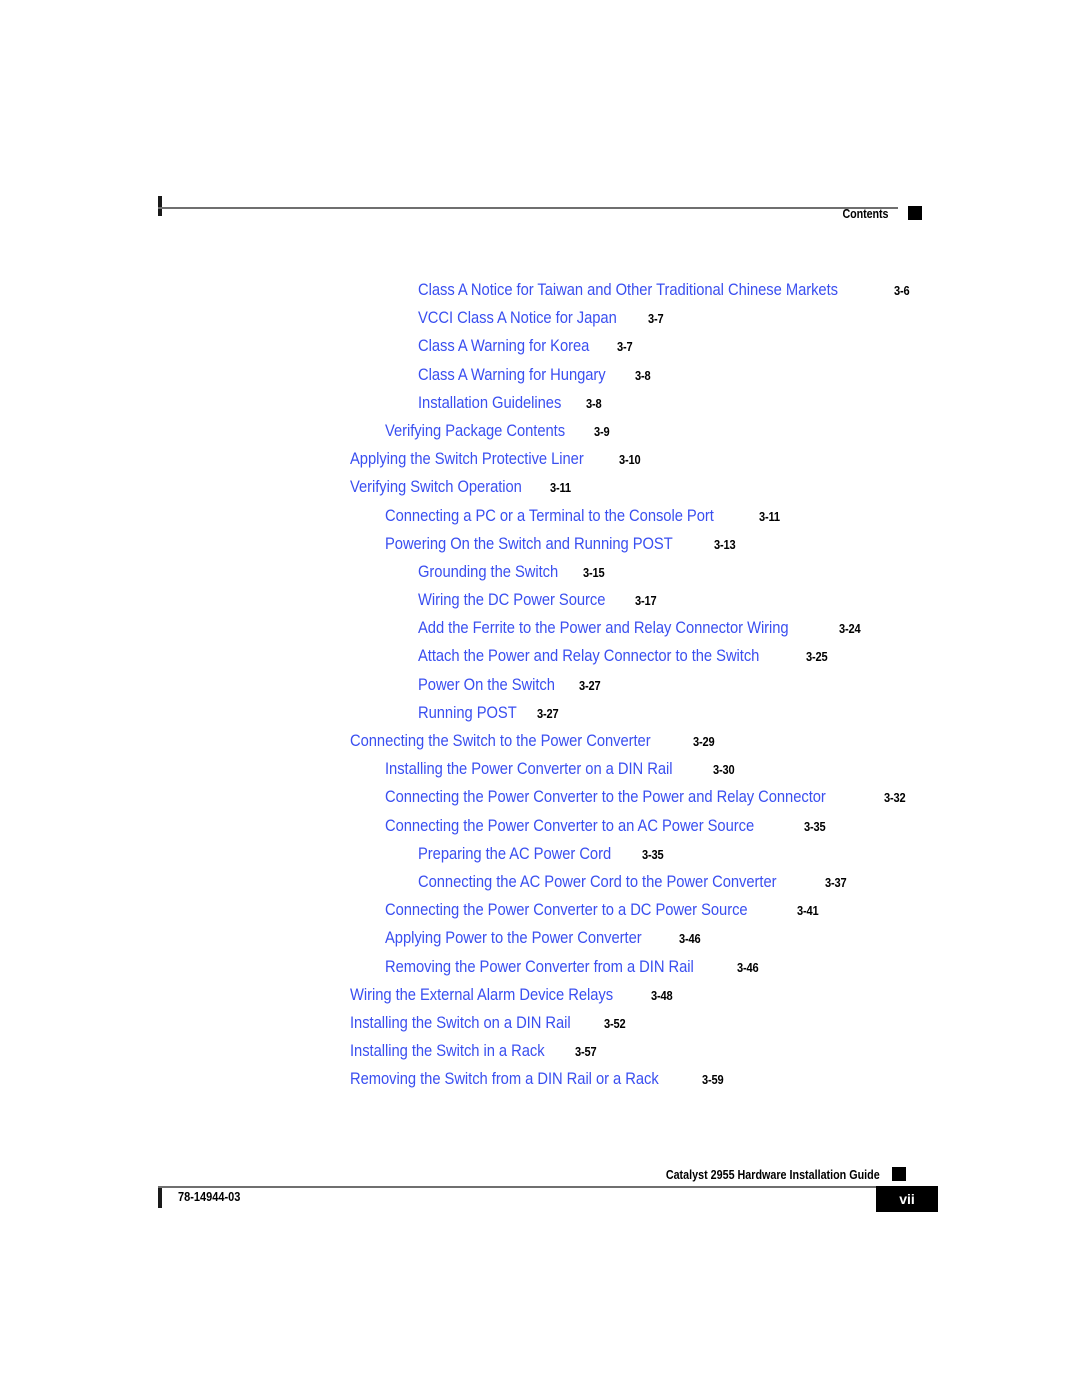  What do you see at coordinates (517, 318) in the screenshot?
I see `toc-entry-title: VCCI Class A Notice for Japan` at bounding box center [517, 318].